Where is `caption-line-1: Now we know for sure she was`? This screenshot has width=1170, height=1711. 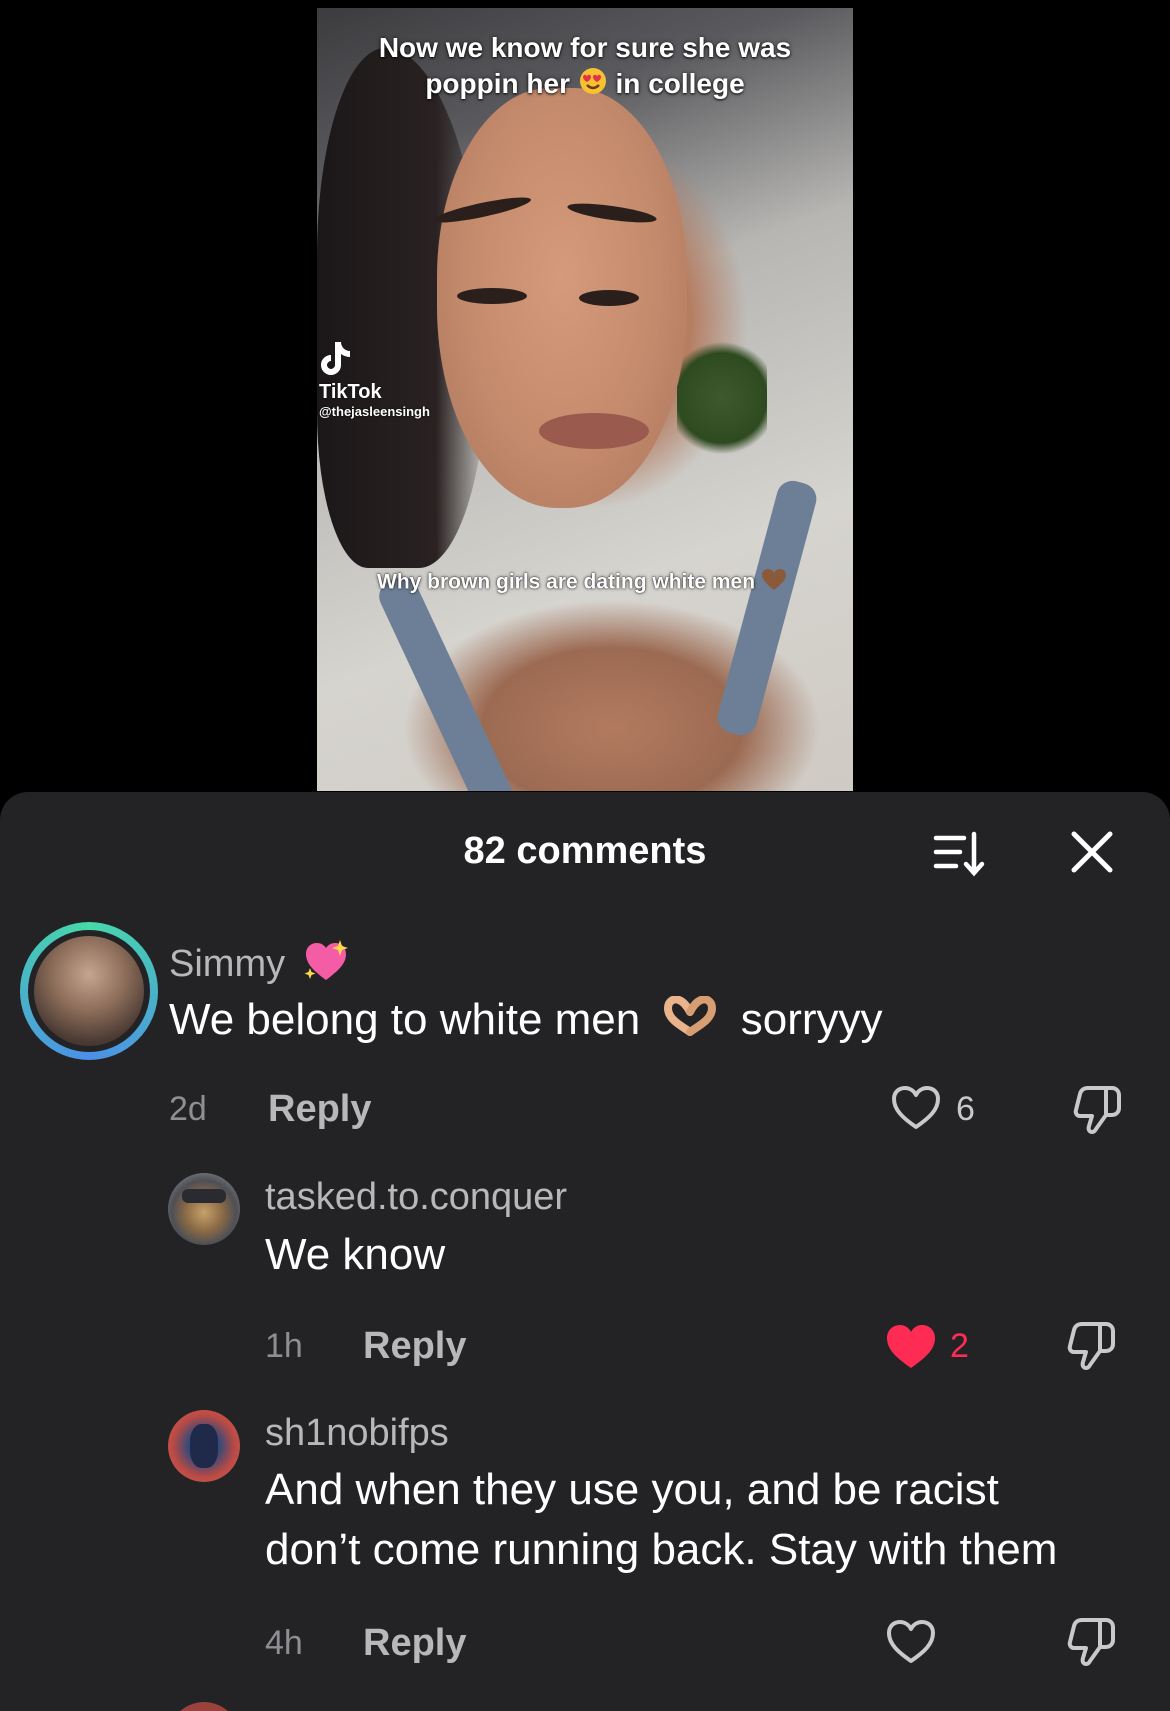
caption-line-1: Now we know for sure she was is located at coordinates (585, 47).